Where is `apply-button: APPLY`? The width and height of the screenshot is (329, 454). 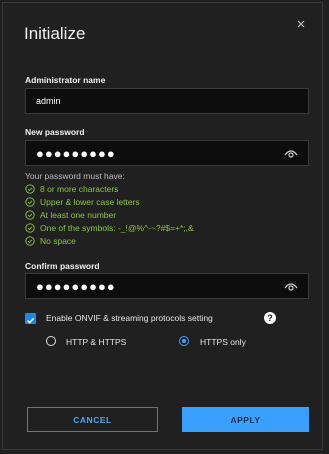 apply-button: APPLY is located at coordinates (245, 419).